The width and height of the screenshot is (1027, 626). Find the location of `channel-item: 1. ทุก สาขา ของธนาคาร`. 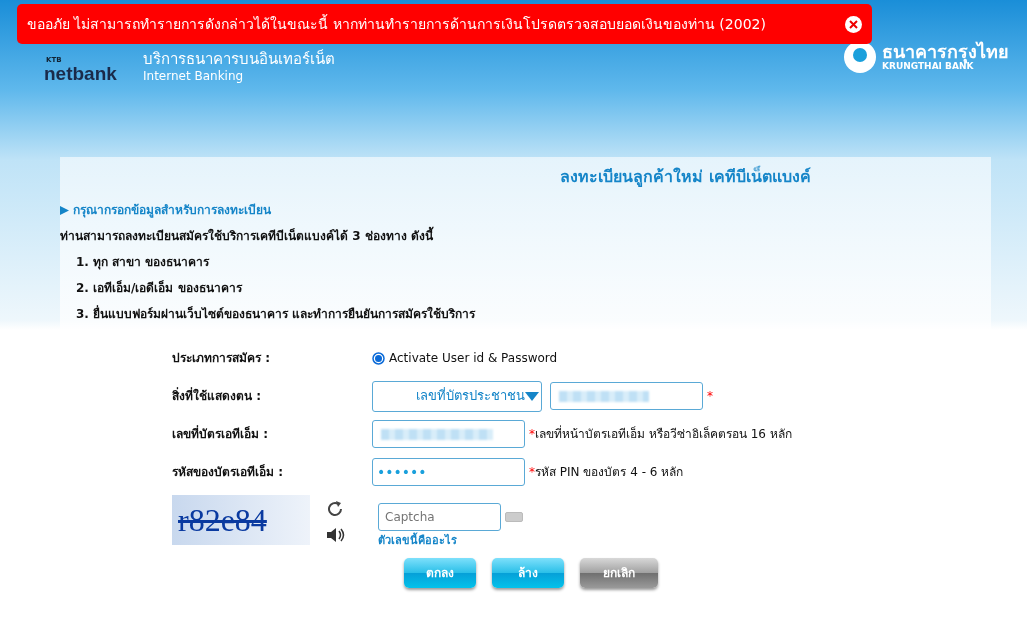

channel-item: 1. ทุก สาขา ของธนาคาร is located at coordinates (143, 262).